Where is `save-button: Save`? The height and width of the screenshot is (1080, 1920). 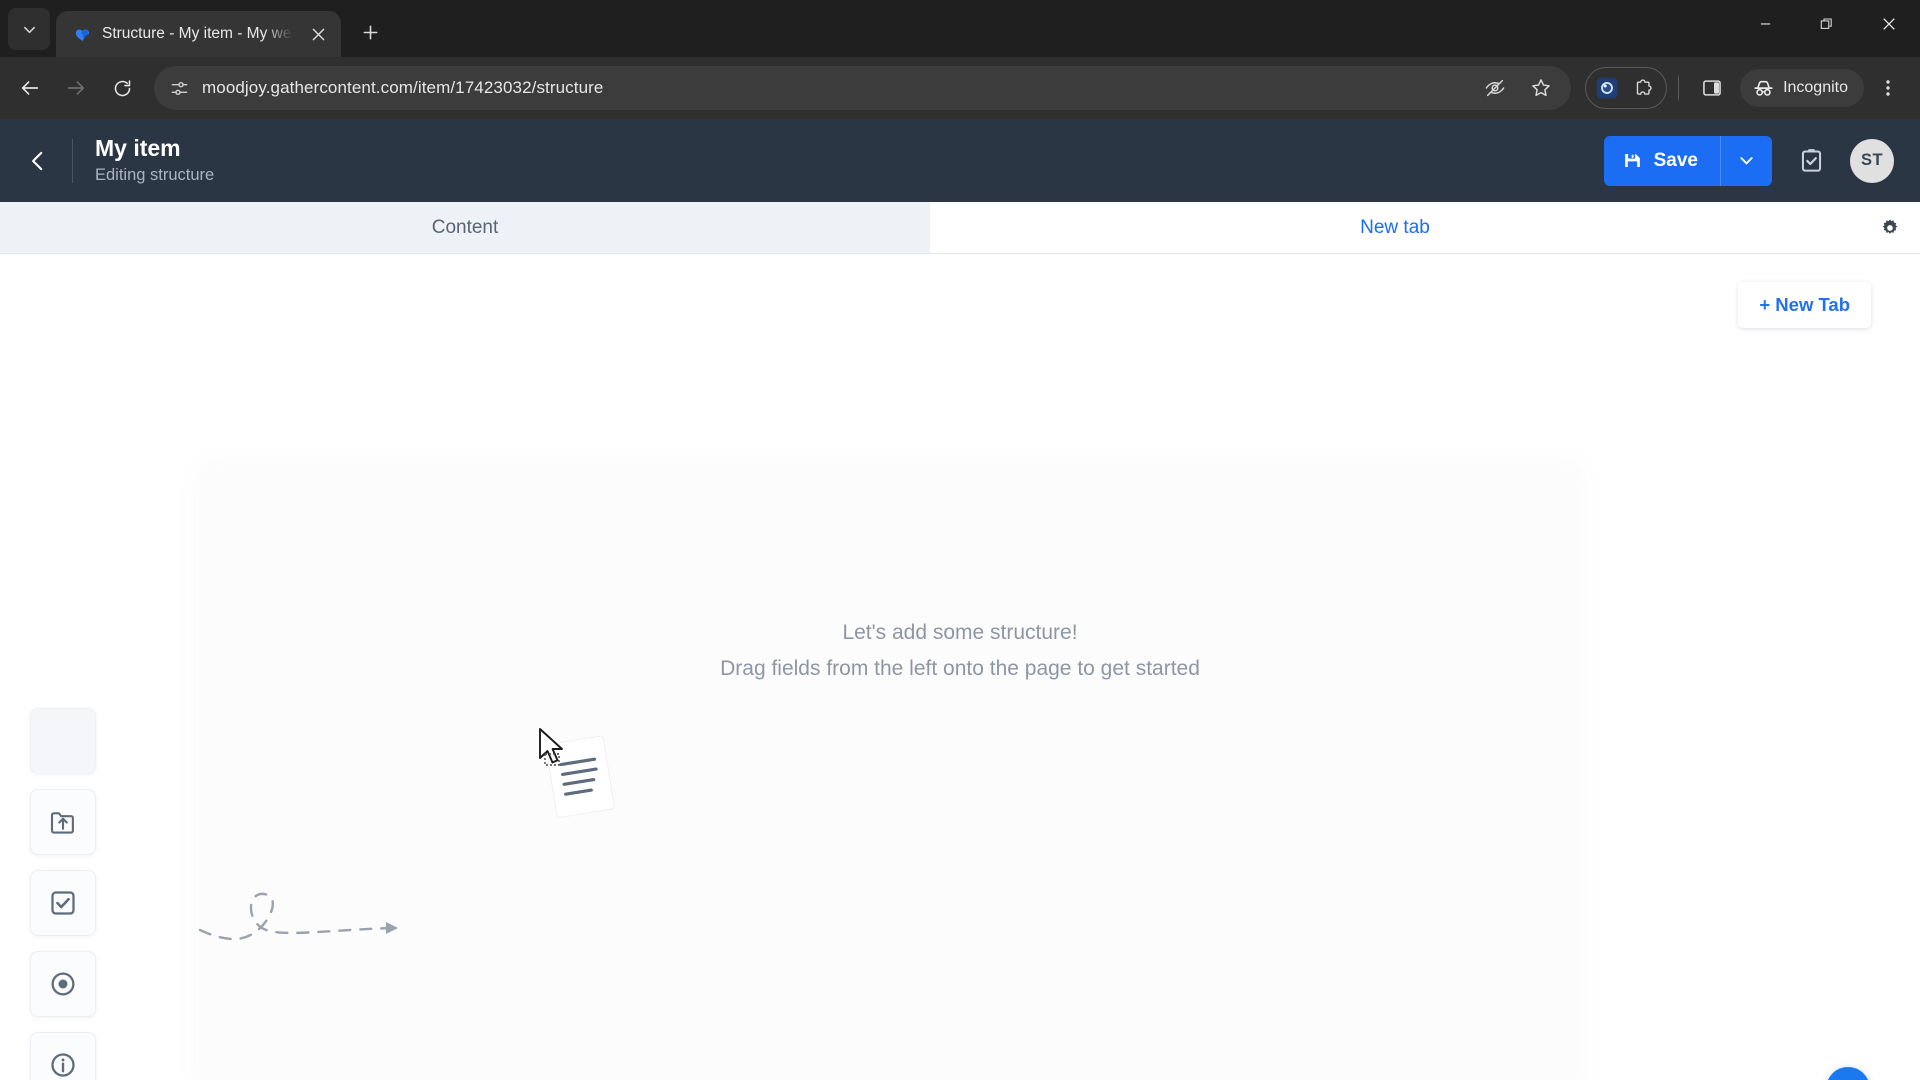
save-button: Save is located at coordinates (1661, 160).